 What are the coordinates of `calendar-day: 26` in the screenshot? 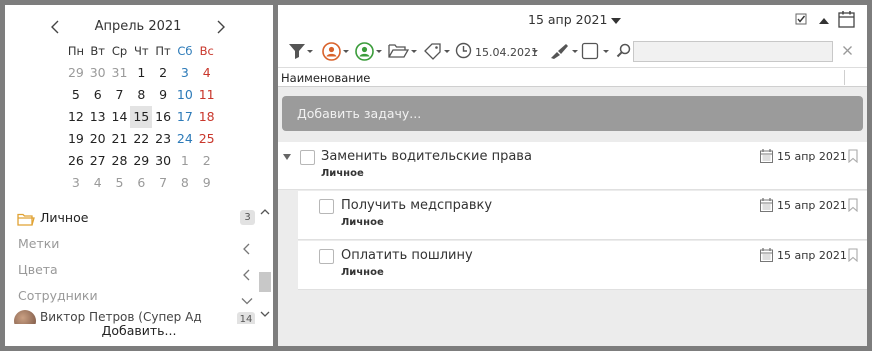 It's located at (76, 161).